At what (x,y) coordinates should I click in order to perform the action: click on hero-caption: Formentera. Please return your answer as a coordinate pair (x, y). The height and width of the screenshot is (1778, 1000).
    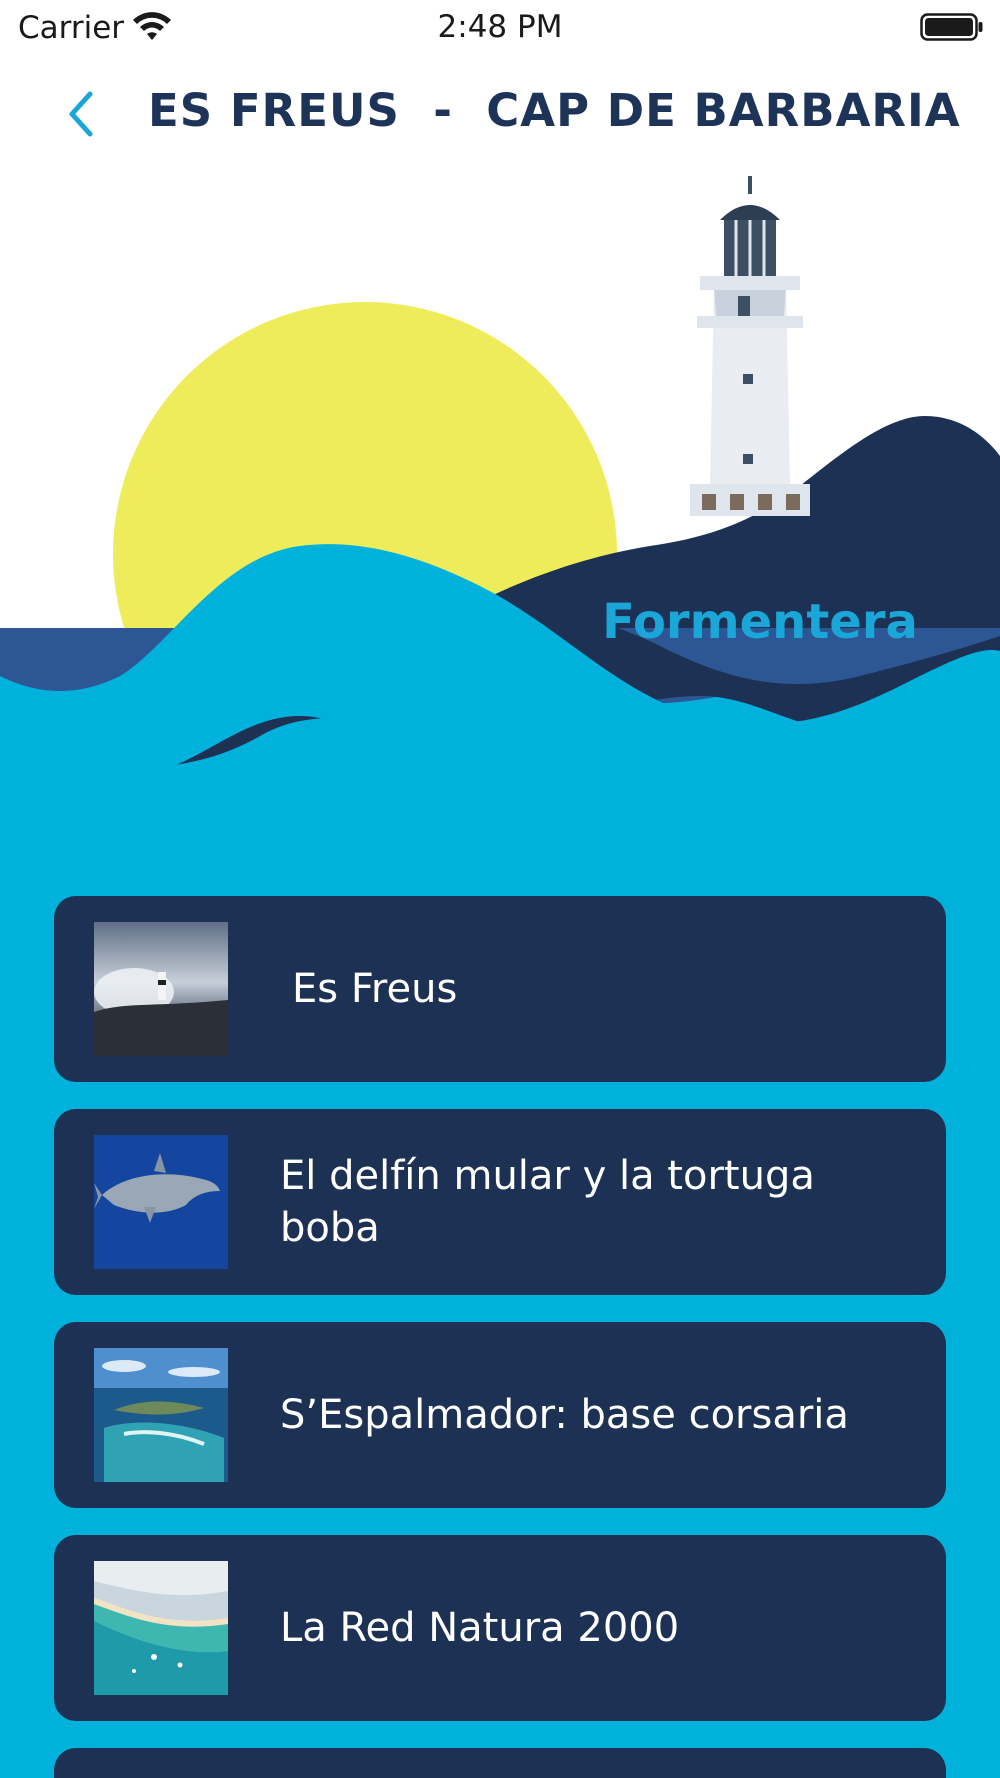
    Looking at the image, I should click on (760, 622).